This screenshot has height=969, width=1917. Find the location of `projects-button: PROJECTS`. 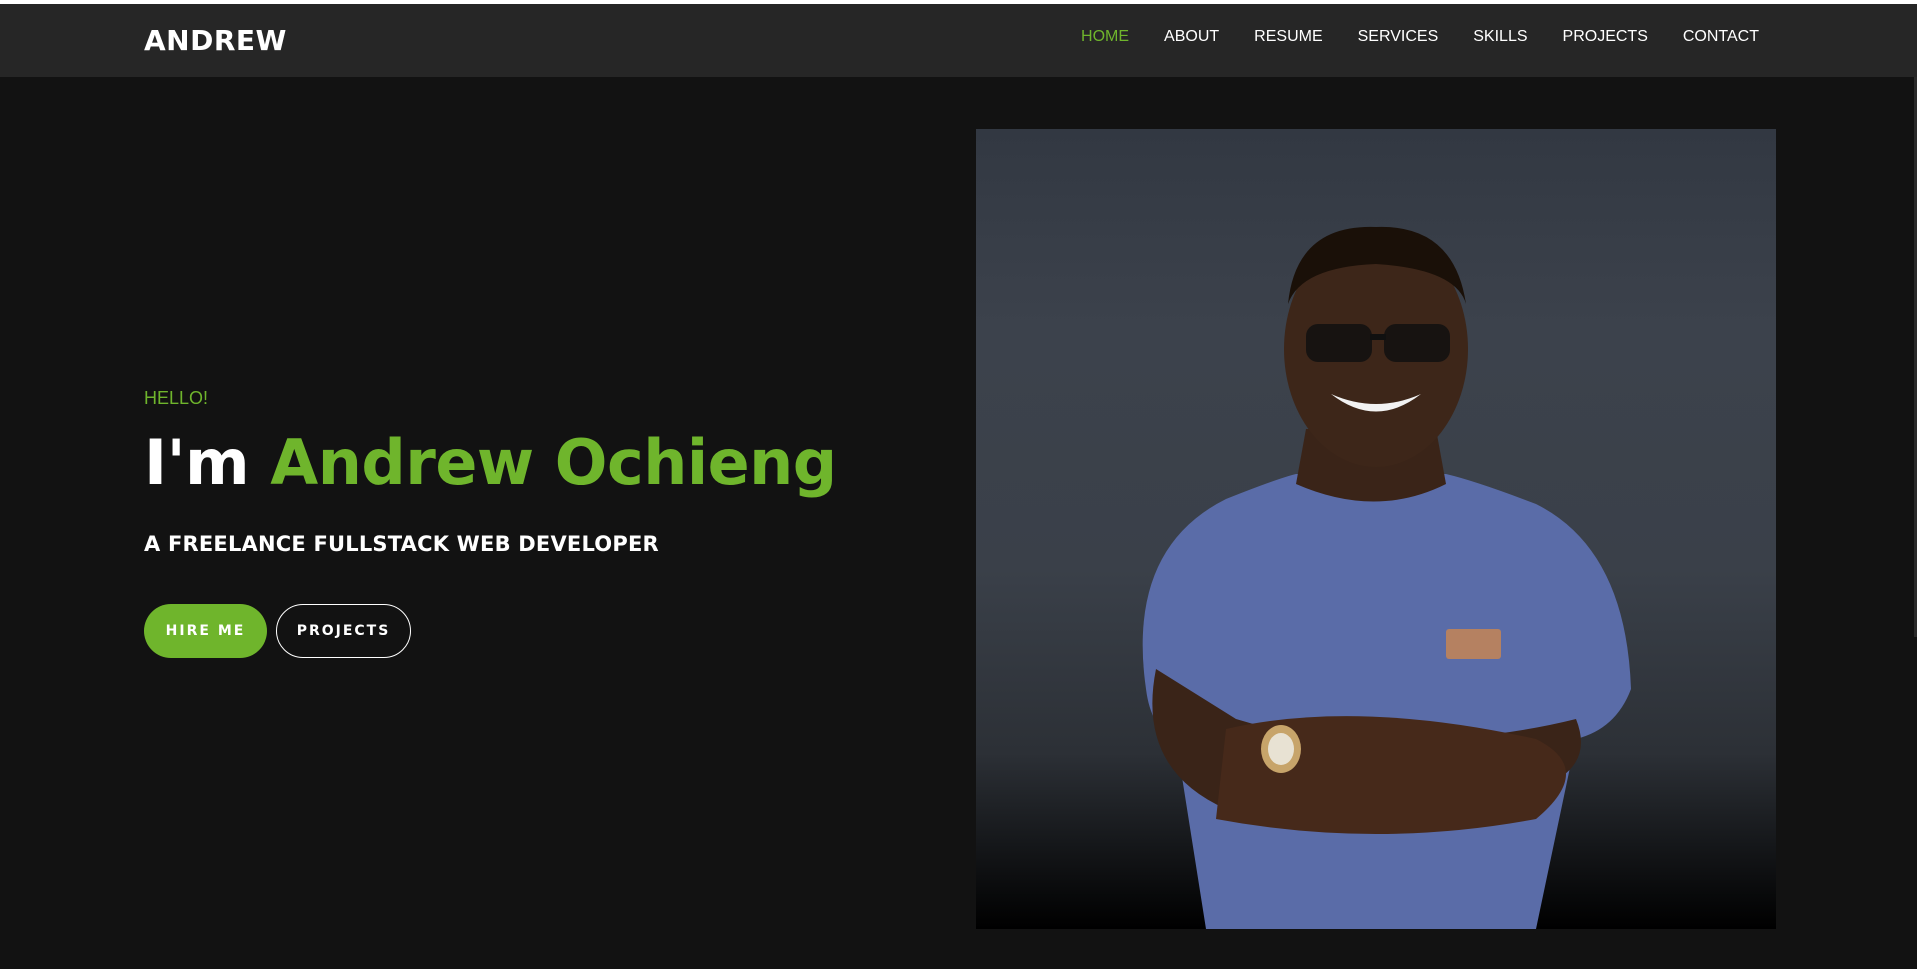

projects-button: PROJECTS is located at coordinates (343, 631).